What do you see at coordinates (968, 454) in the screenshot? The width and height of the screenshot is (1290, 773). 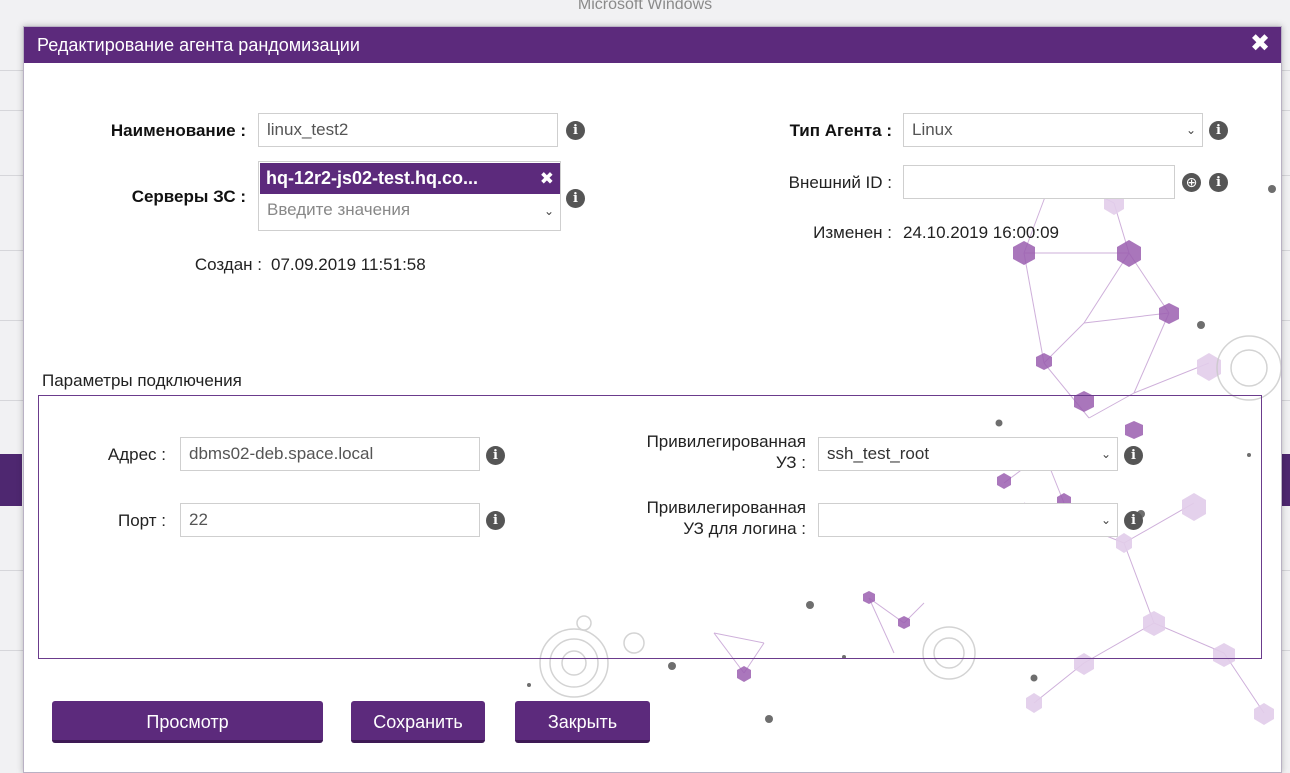 I see `priv-account-select: ssh_test_root ⌄` at bounding box center [968, 454].